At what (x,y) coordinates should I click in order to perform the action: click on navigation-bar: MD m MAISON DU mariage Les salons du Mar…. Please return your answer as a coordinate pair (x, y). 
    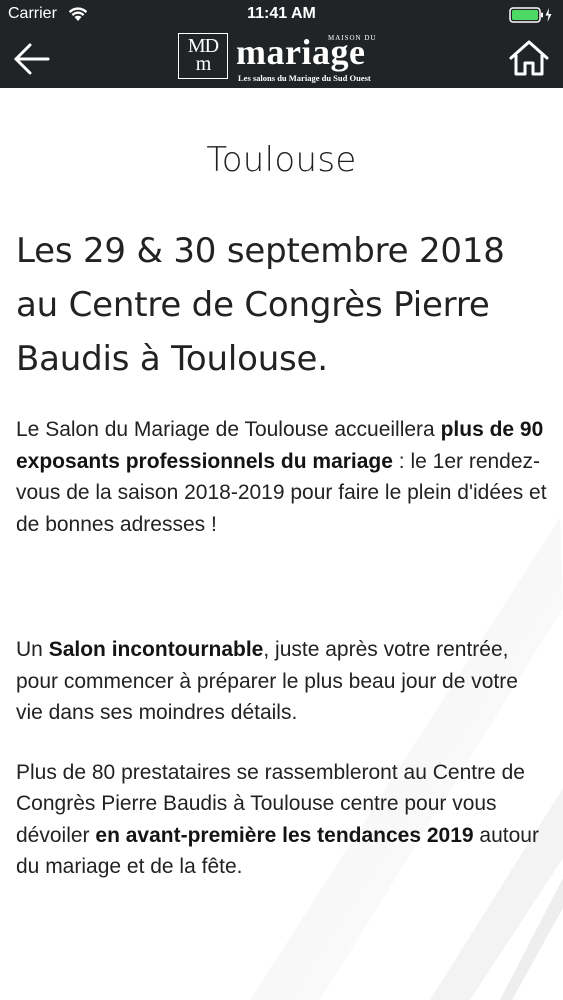
    Looking at the image, I should click on (281, 59).